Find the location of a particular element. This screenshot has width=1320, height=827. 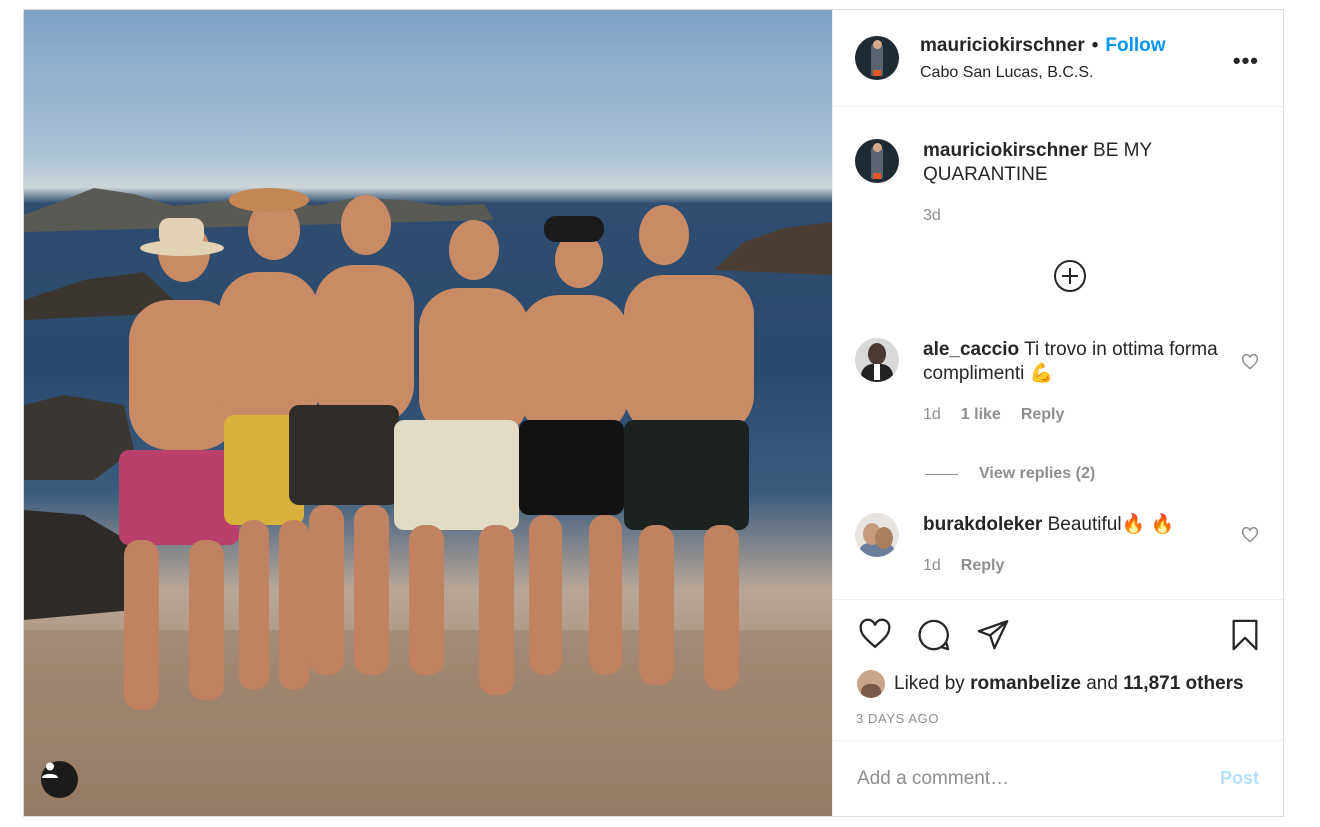

comment-text: Beautiful🔥 🔥 is located at coordinates (1111, 524).